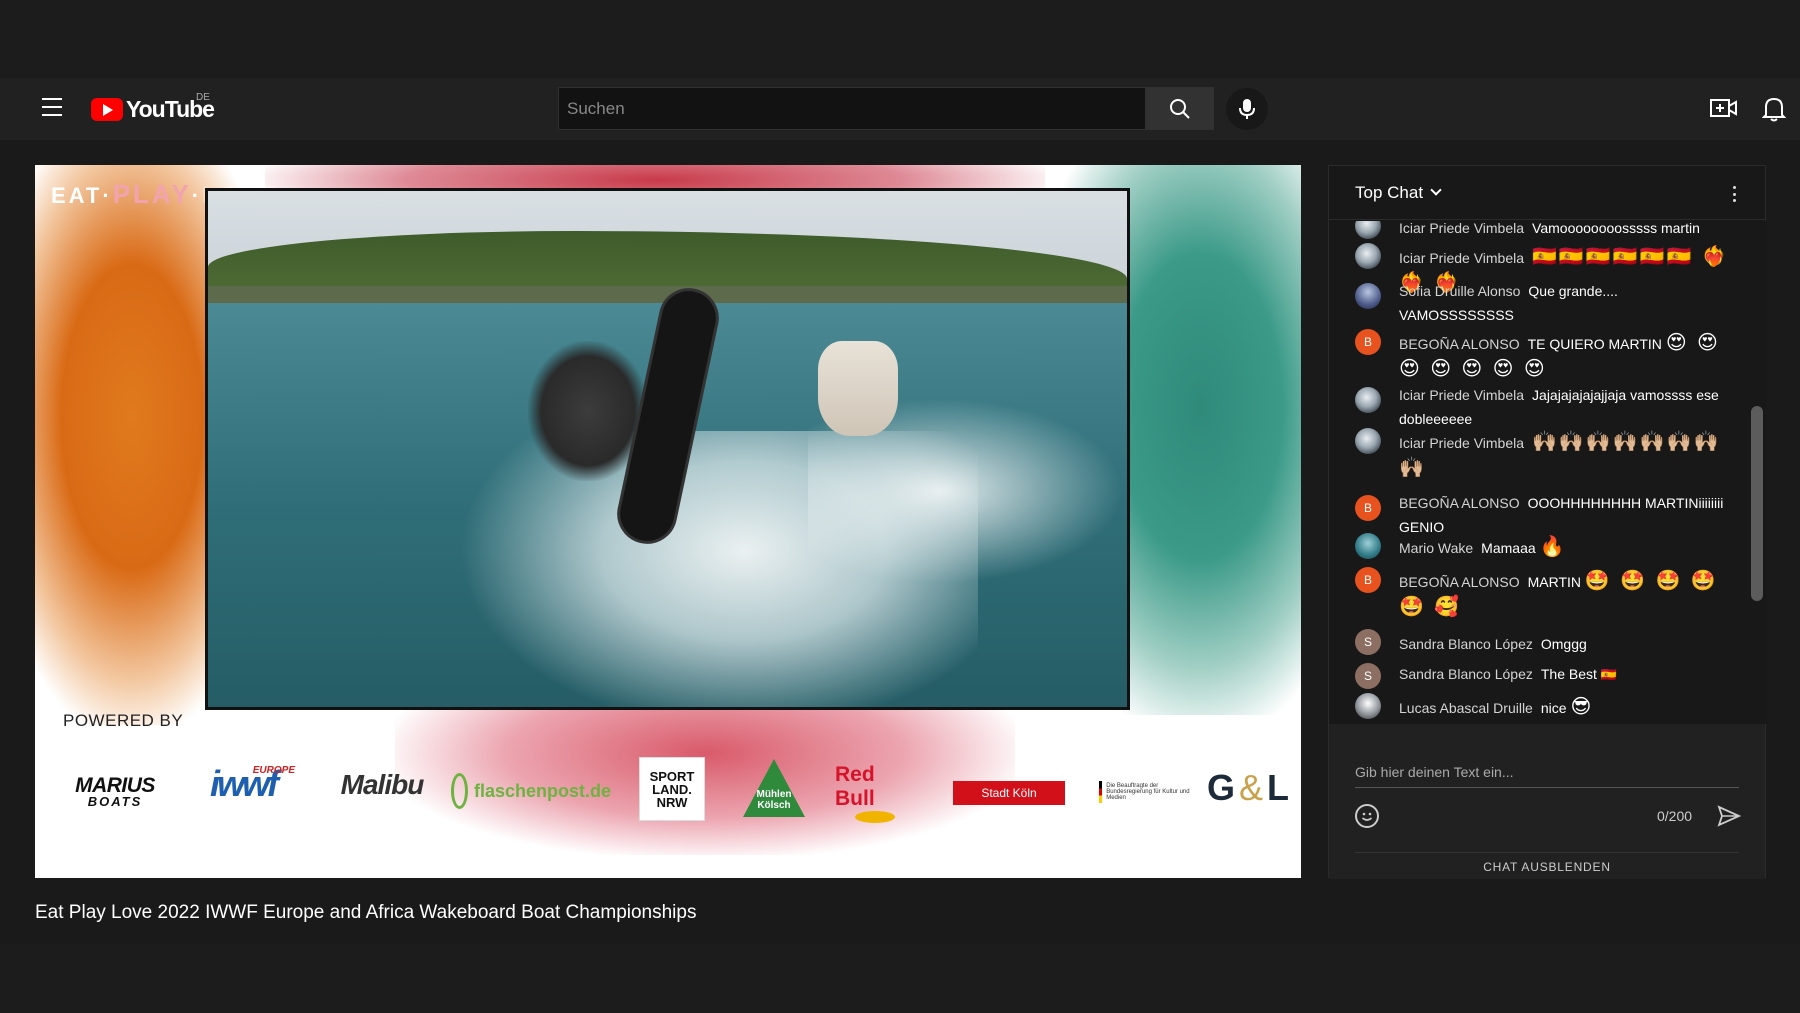 This screenshot has height=1013, width=1800. I want to click on send-button, so click(1729, 816).